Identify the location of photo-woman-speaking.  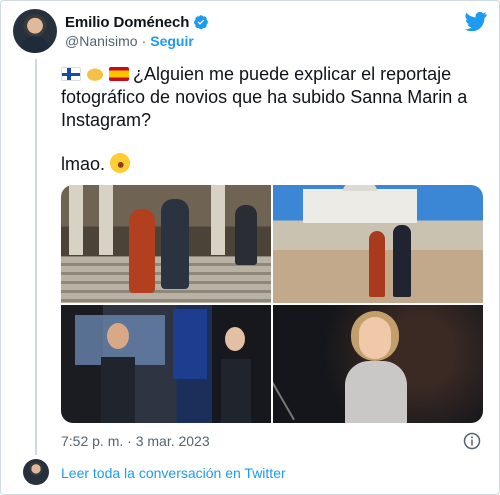
(378, 364).